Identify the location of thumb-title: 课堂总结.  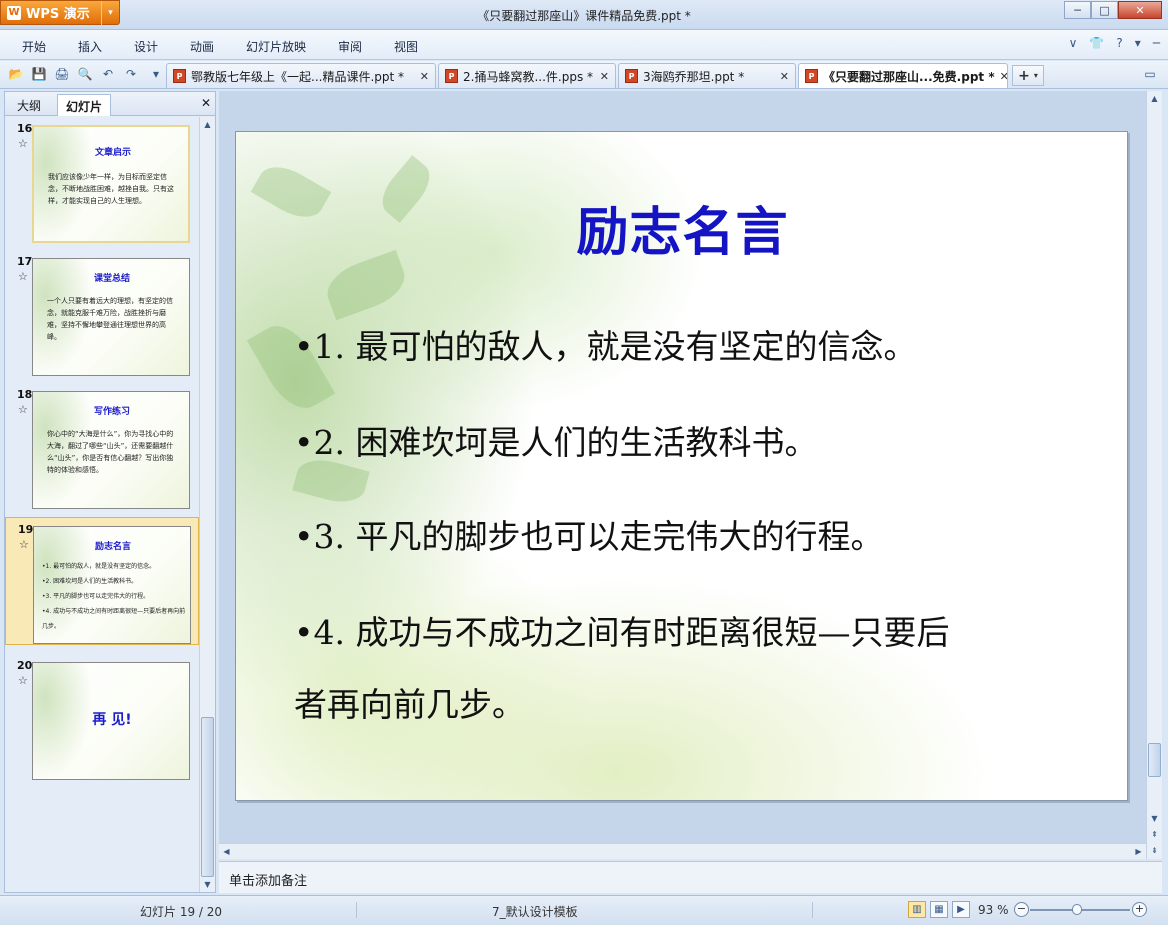
(111, 279).